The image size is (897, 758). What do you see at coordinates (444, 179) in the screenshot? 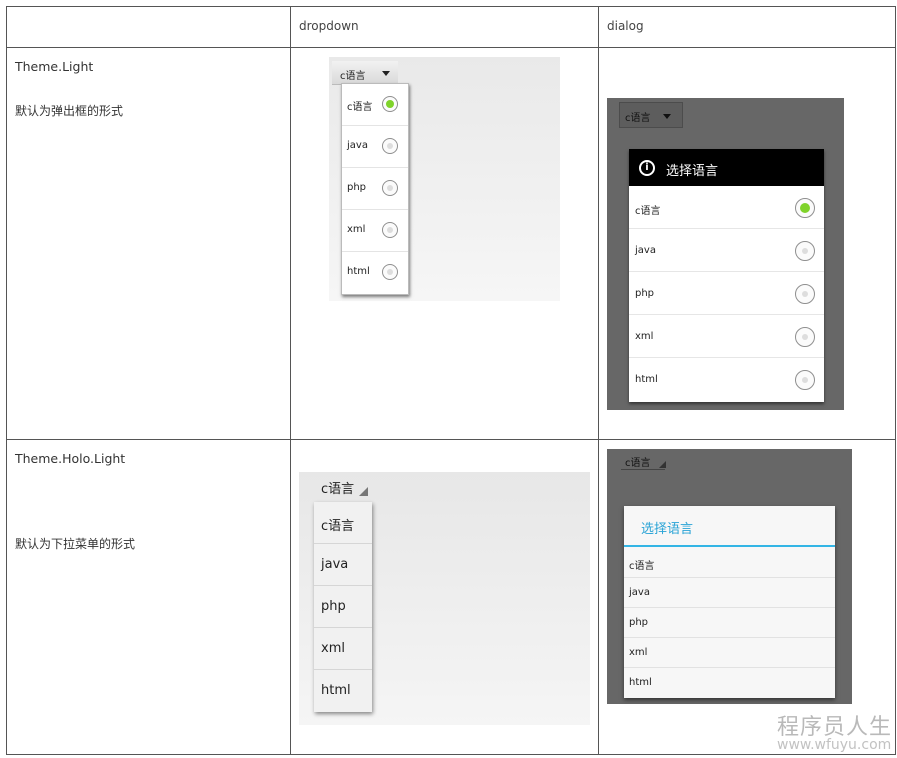
I see `light-dropdown-screenshot: c语言 c语言 java php xml html` at bounding box center [444, 179].